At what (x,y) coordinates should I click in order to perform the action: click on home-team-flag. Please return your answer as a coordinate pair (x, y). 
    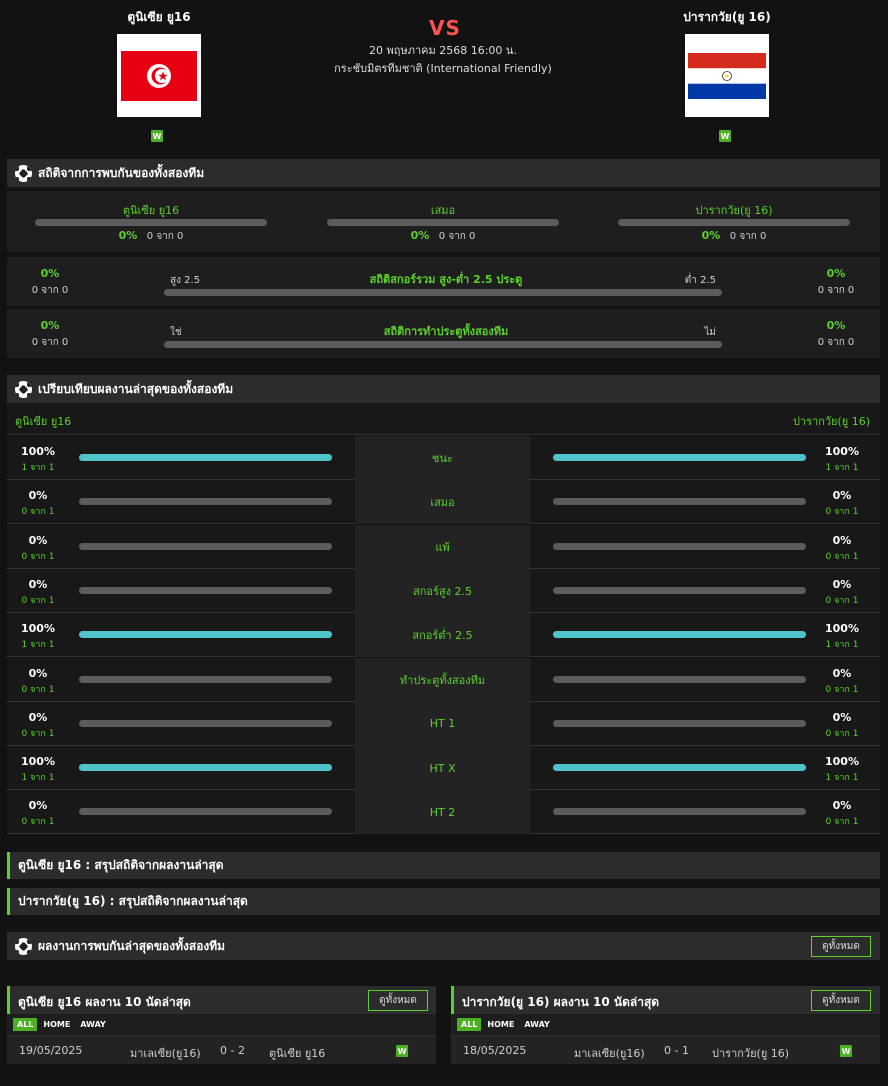
    Looking at the image, I should click on (159, 75).